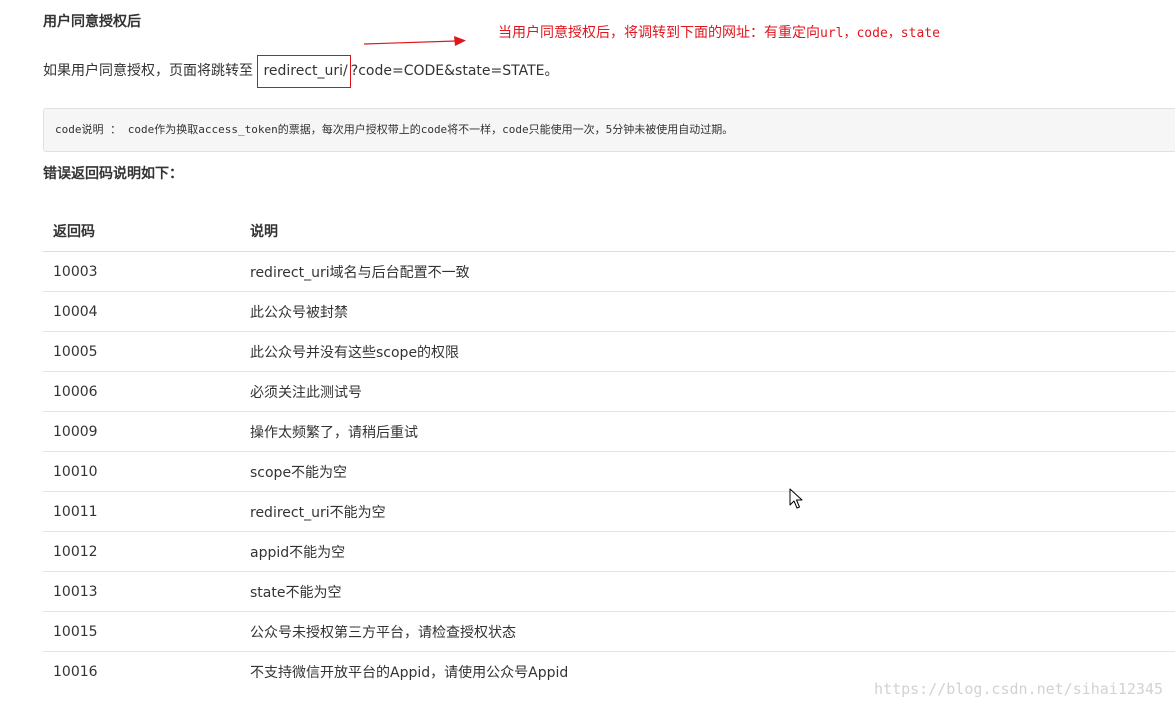 The width and height of the screenshot is (1175, 711). I want to click on row-code: 10011, so click(141, 511).